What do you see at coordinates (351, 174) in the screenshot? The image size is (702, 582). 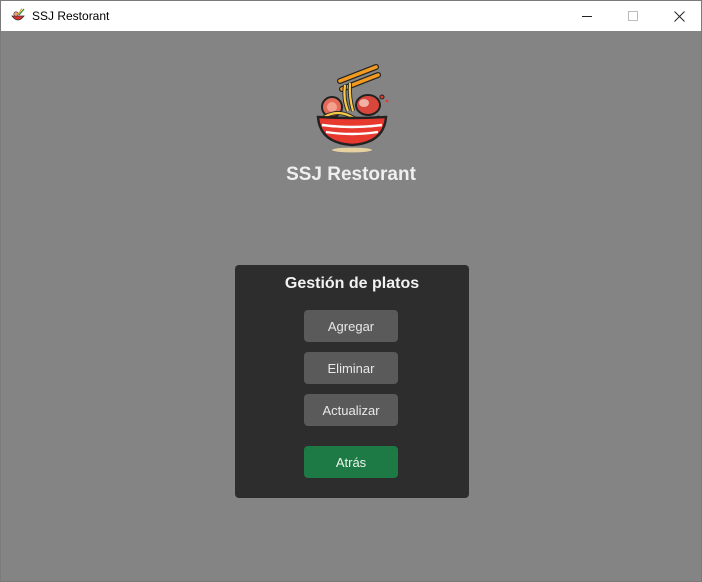 I see `app-title: SSJ Restorant` at bounding box center [351, 174].